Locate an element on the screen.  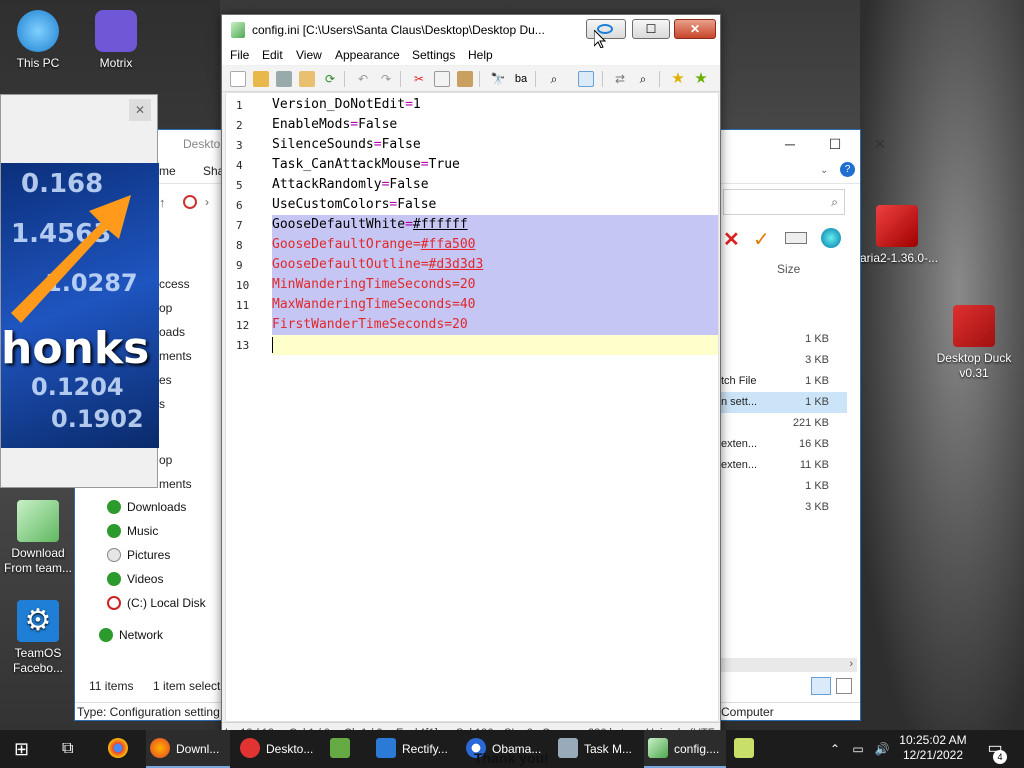
chevron-up-icon: ⌃ is located at coordinates (835, 749).